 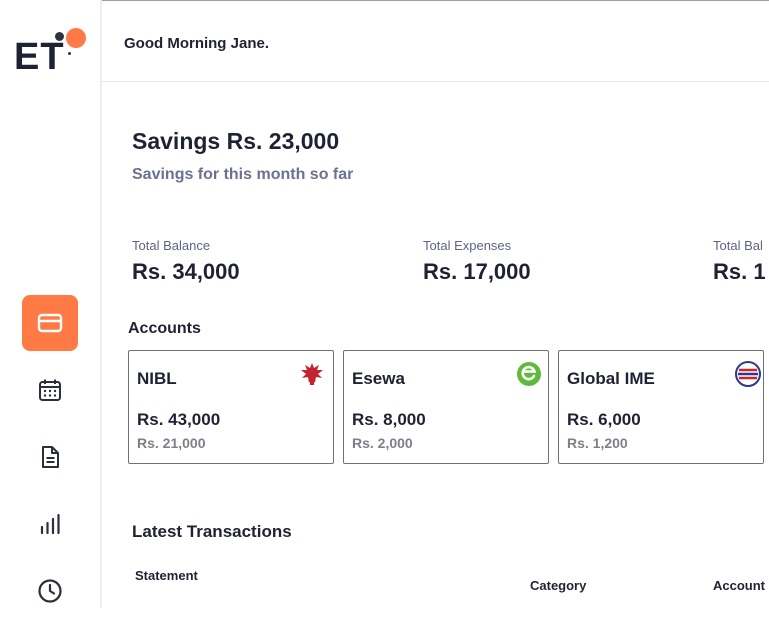 I want to click on account-card-global-ime: Global IME Rs. 6,000 Rs. 1,200, so click(x=661, y=407).